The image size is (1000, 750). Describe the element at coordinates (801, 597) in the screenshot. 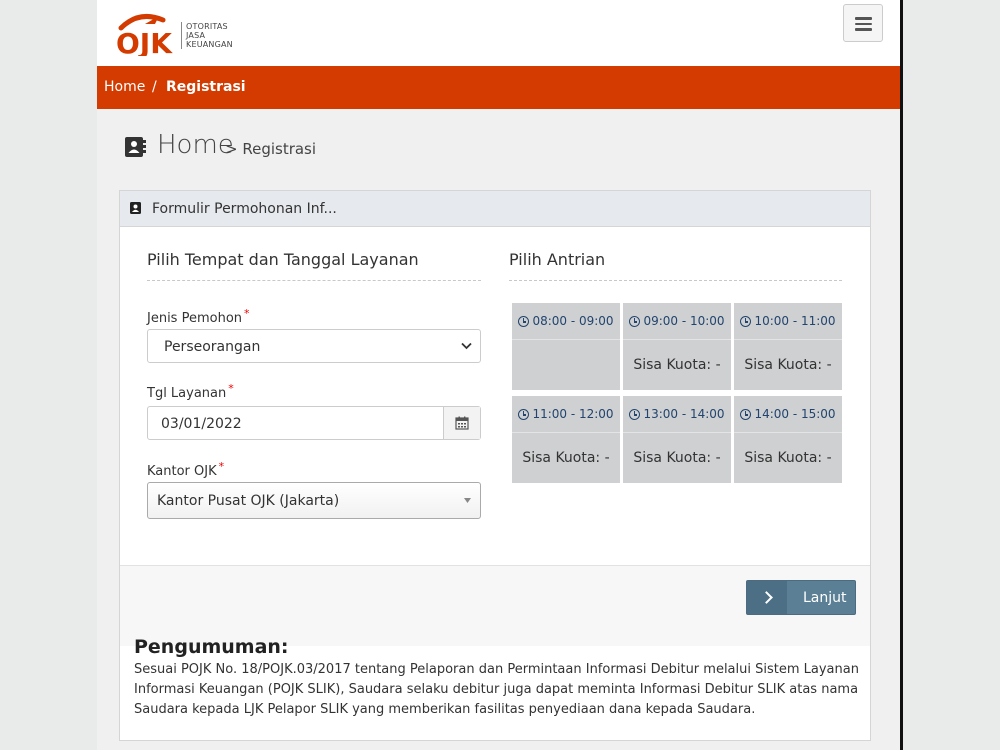

I see `lanjut-button: Lanjut` at that location.